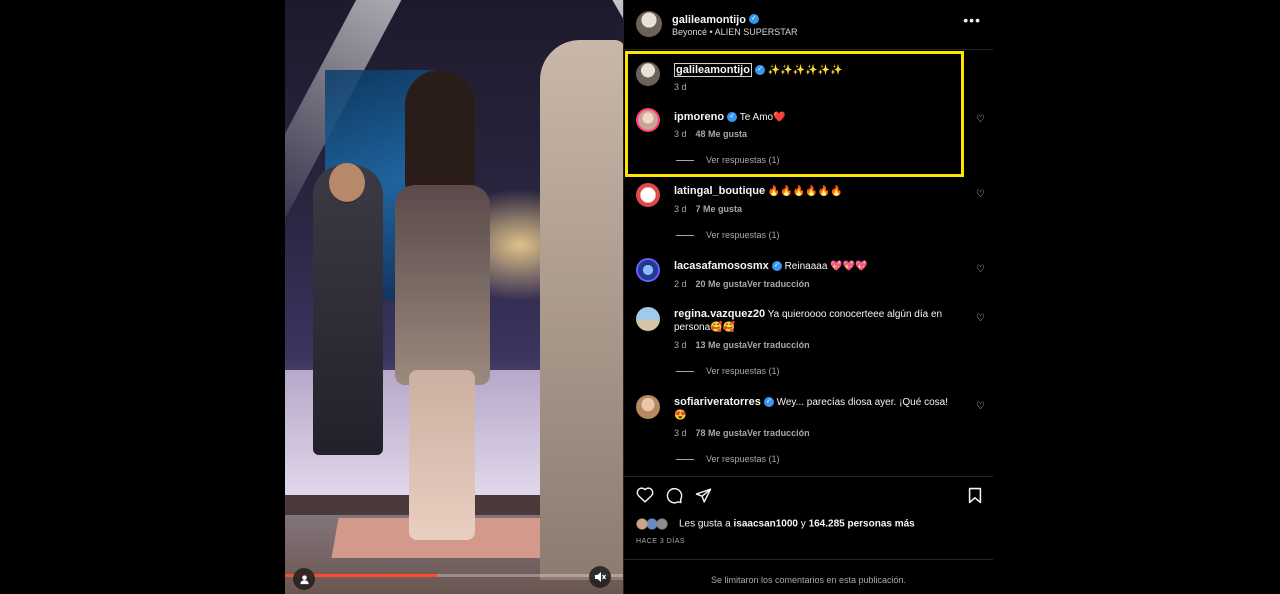  Describe the element at coordinates (735, 32) in the screenshot. I see `audio-track: Beyoncé • ALIEN SUPERSTAR` at that location.